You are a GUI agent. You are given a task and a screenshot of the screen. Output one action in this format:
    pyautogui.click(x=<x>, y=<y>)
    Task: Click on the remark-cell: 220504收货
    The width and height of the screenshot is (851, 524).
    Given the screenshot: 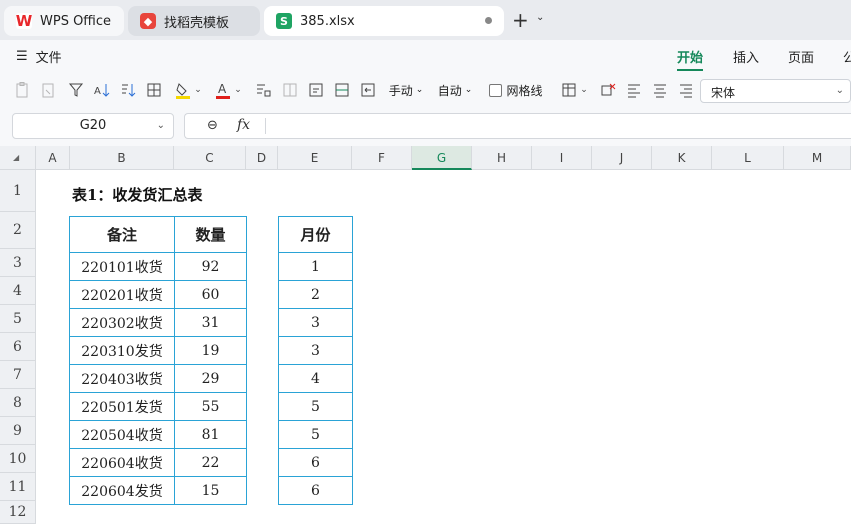 What is the action you would take?
    pyautogui.click(x=122, y=434)
    